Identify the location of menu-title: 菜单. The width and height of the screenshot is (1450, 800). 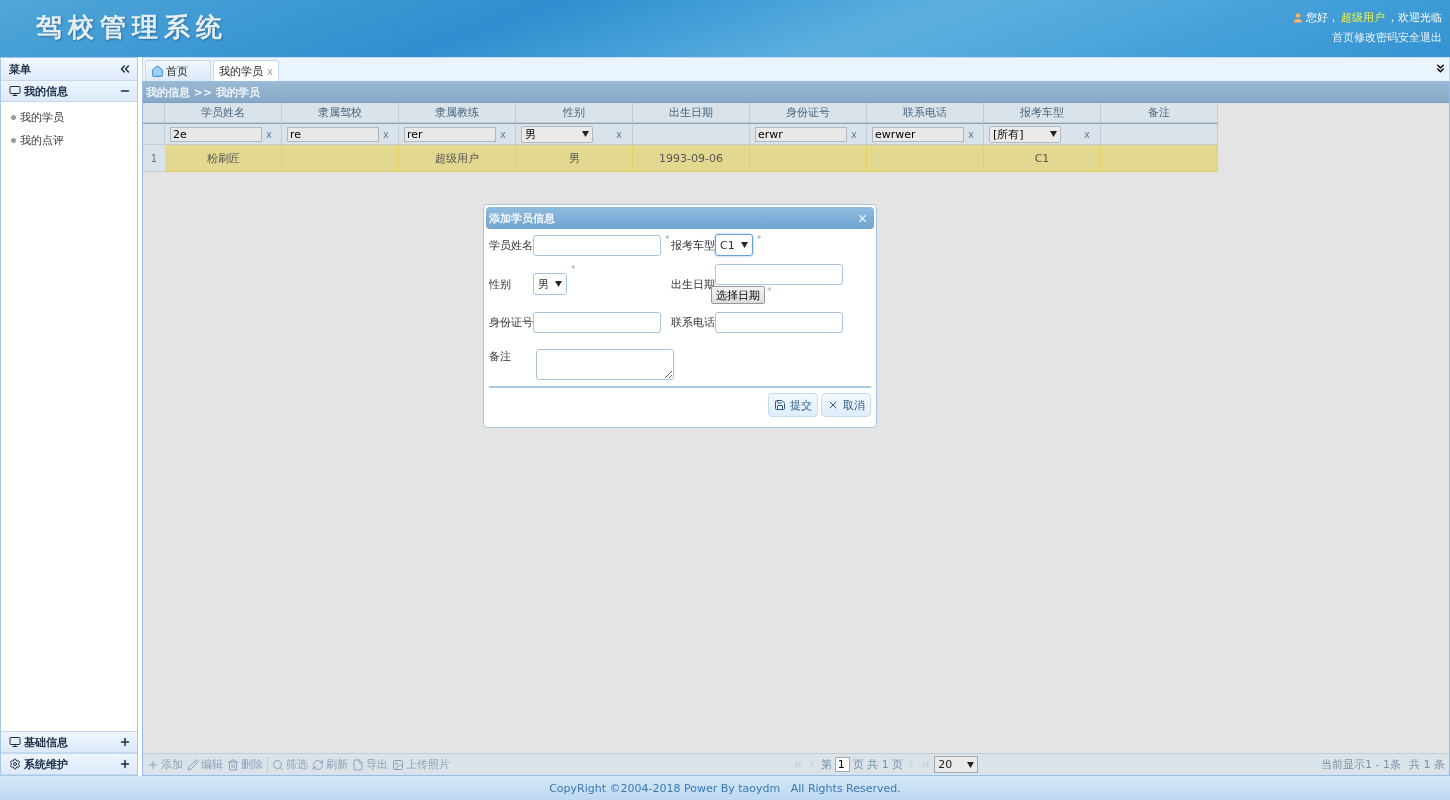
(20, 69).